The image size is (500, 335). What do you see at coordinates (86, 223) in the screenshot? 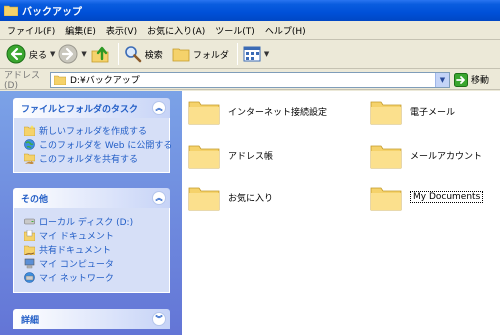
I see `place-label: ローカル ディスク (D:)` at bounding box center [86, 223].